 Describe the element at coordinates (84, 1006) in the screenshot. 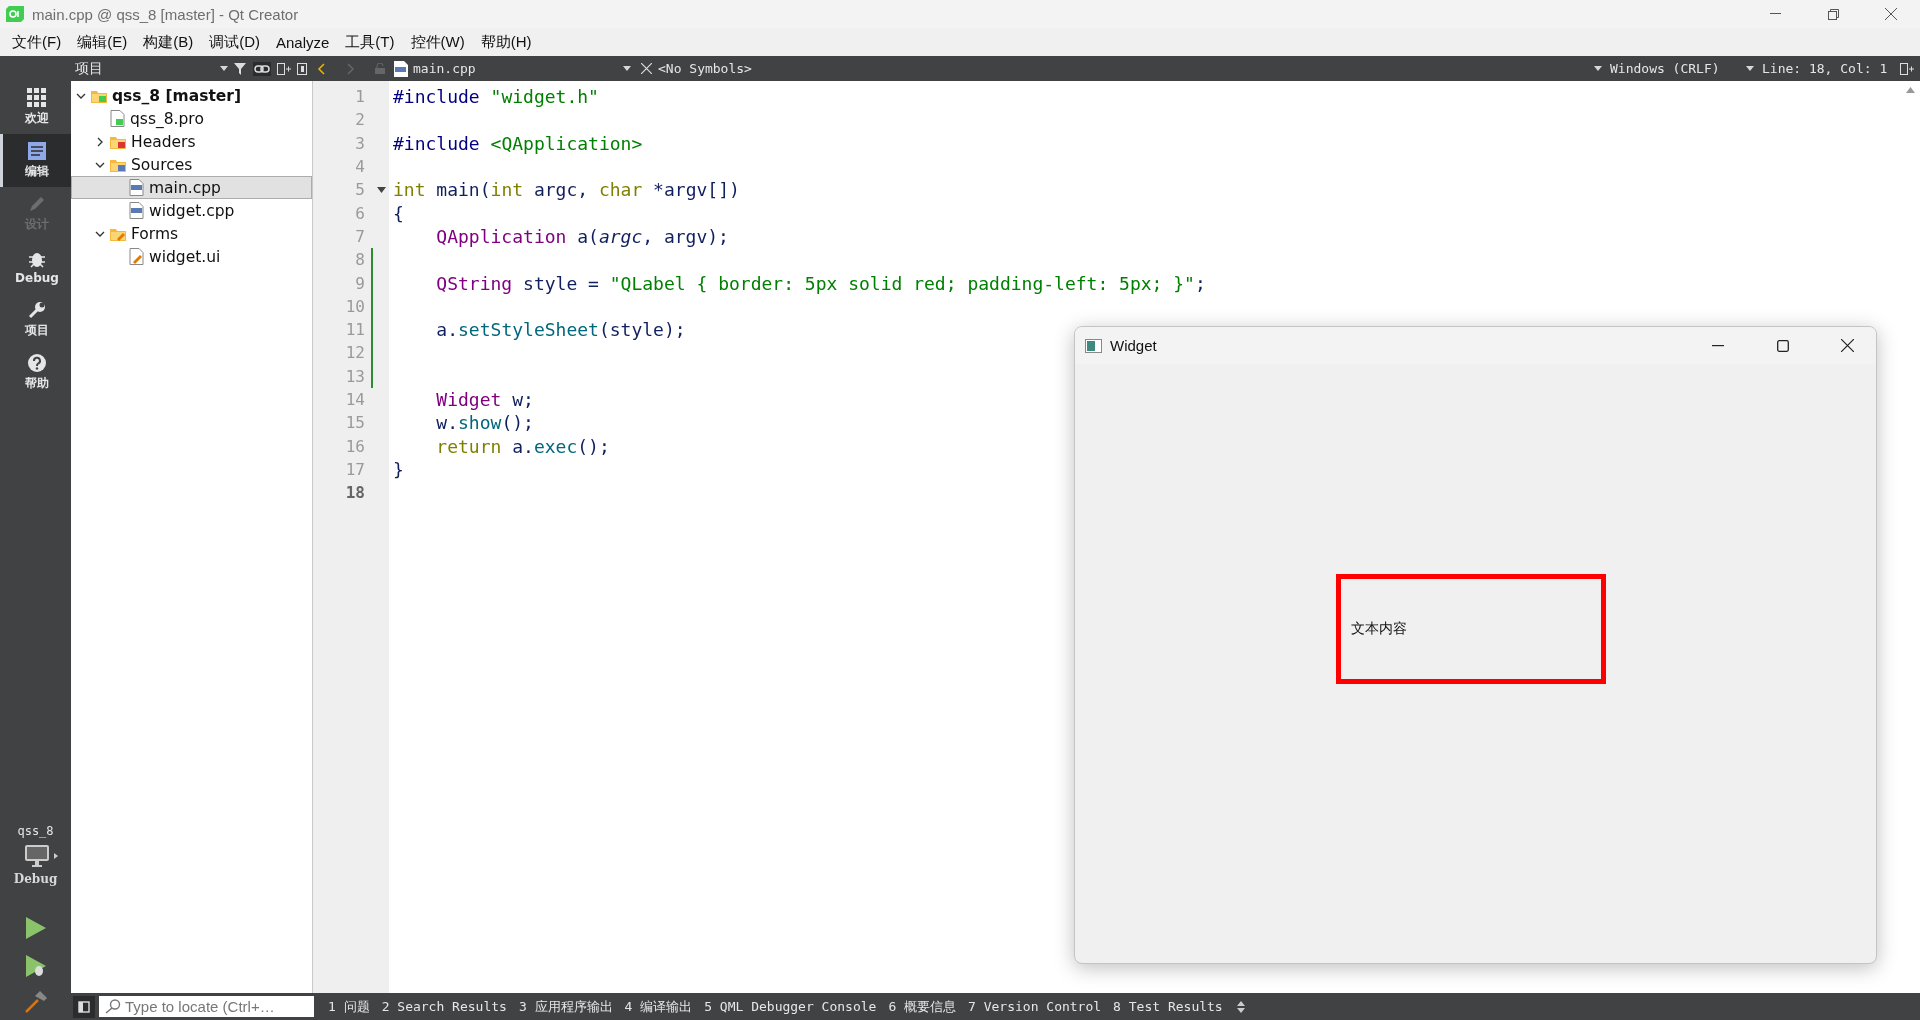

I see `sidebar-toggle-icon` at that location.